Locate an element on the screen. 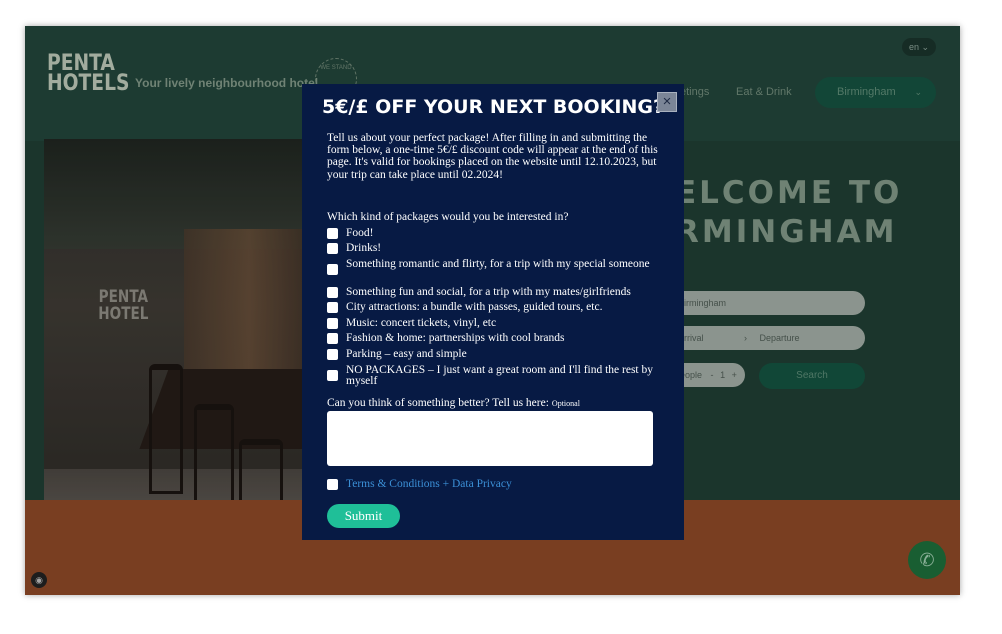  option-music: Music: concert tickets, vinyl, etc is located at coordinates (491, 323).